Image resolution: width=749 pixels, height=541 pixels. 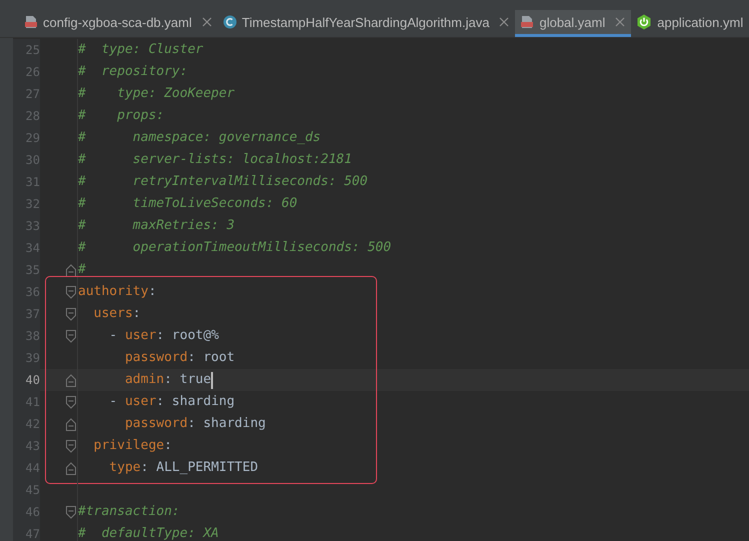 I want to click on yaml-key: admin, so click(x=121, y=380).